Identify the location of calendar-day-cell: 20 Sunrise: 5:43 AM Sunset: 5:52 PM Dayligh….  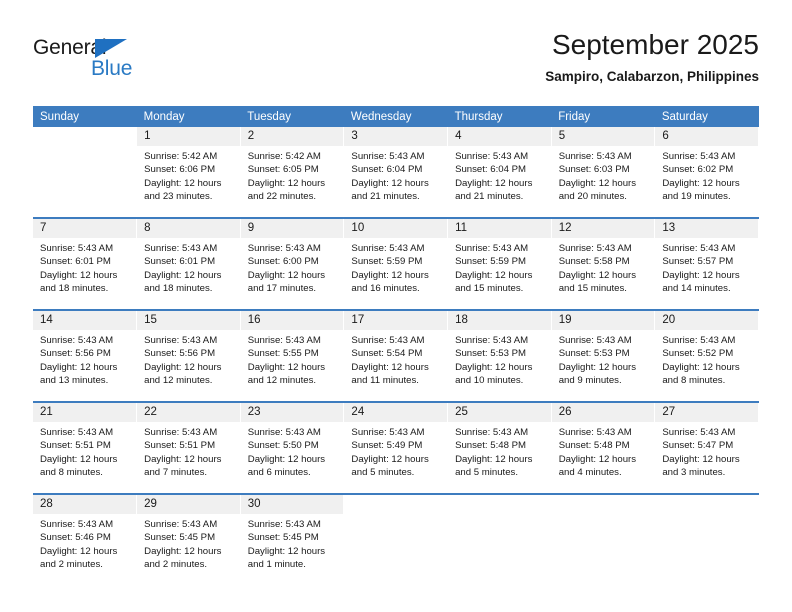
(706, 355).